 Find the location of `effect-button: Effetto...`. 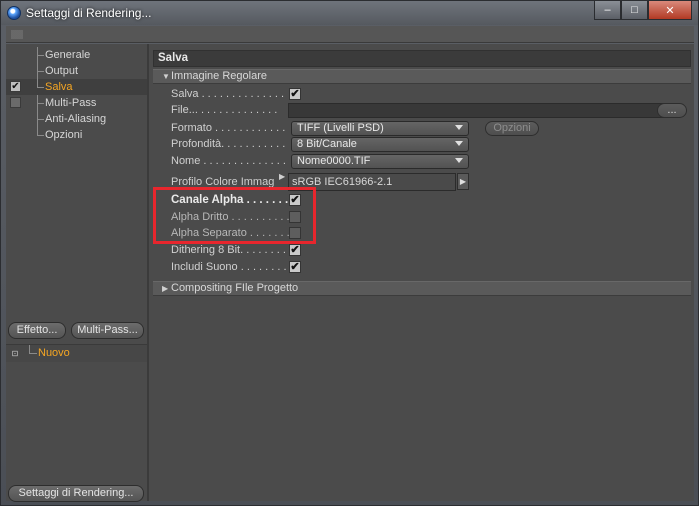

effect-button: Effetto... is located at coordinates (37, 330).